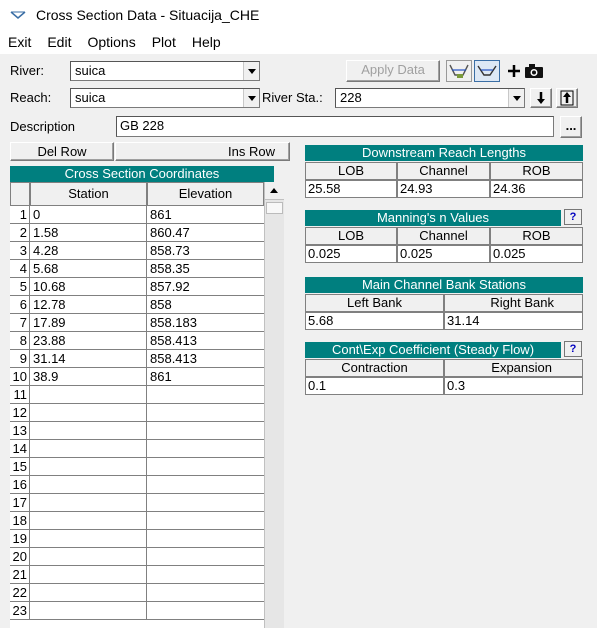 This screenshot has width=597, height=628. What do you see at coordinates (88, 287) in the screenshot?
I see `station-cell: 10.68` at bounding box center [88, 287].